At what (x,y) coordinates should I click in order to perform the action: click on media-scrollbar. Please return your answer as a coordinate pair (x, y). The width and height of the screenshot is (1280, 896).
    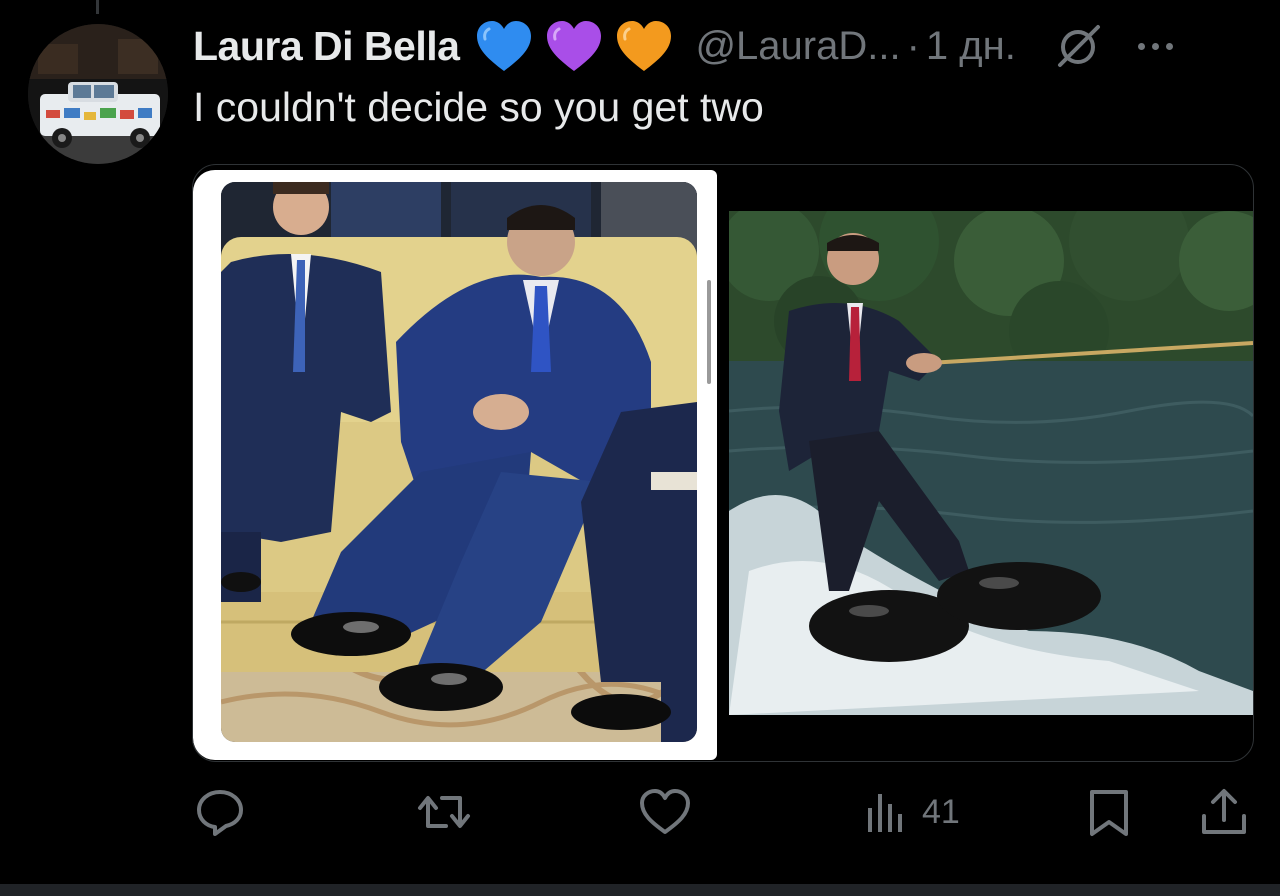
    Looking at the image, I should click on (709, 332).